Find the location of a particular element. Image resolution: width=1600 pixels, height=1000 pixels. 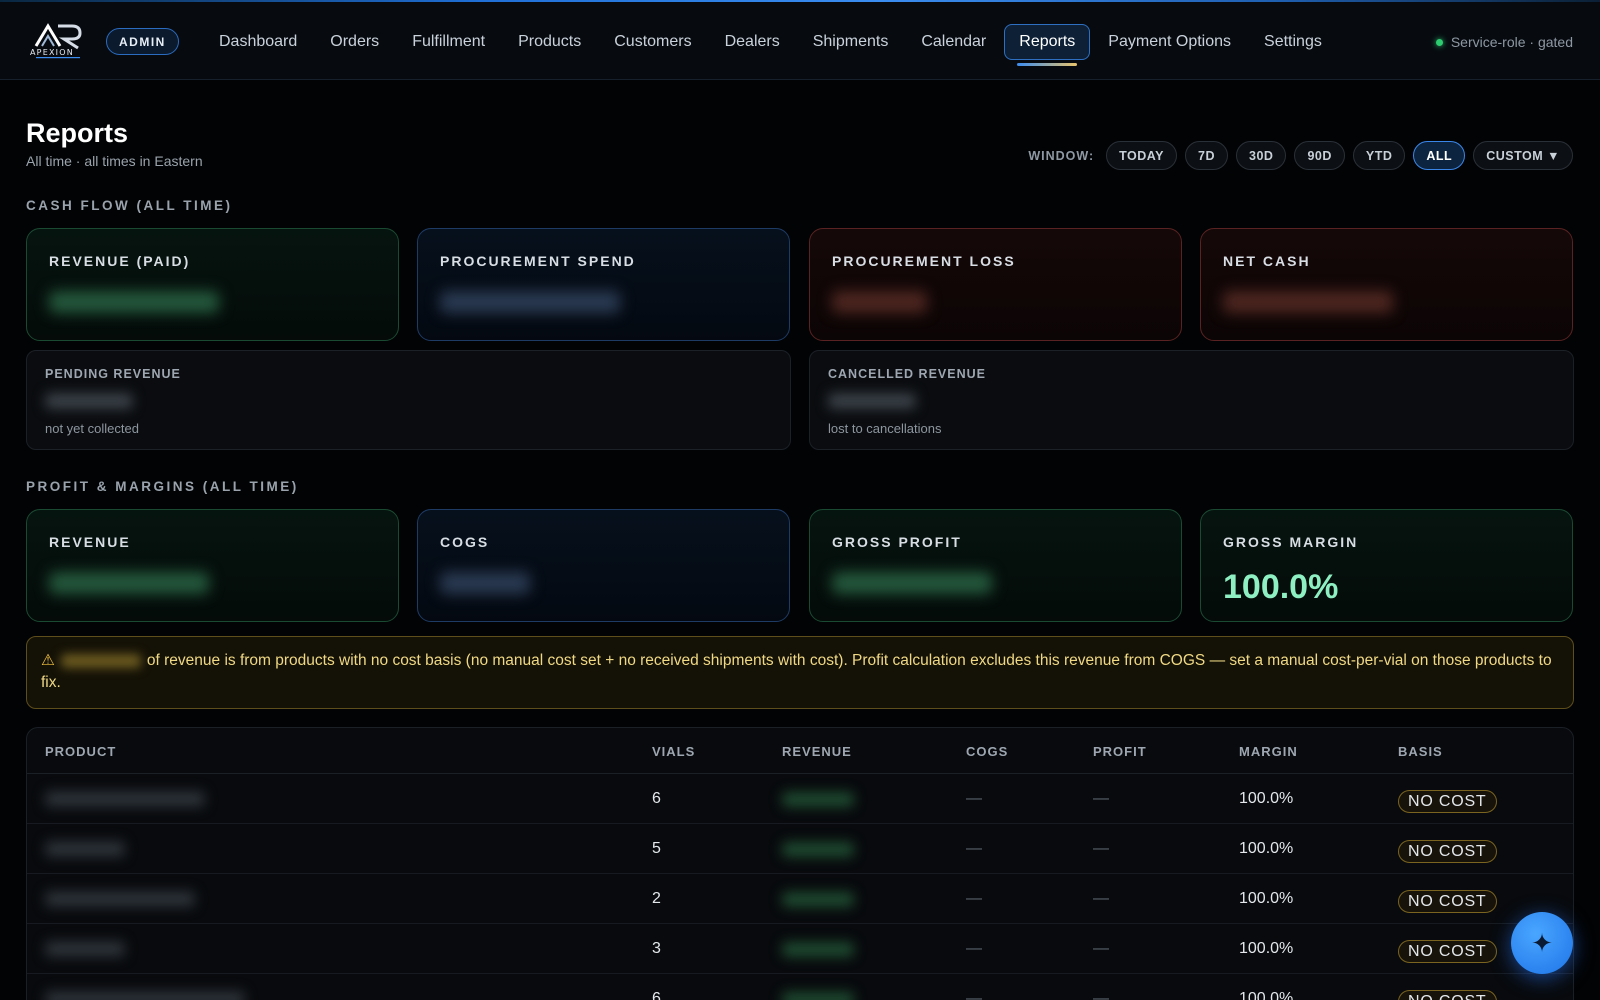

vials-cell: 5 is located at coordinates (656, 848).